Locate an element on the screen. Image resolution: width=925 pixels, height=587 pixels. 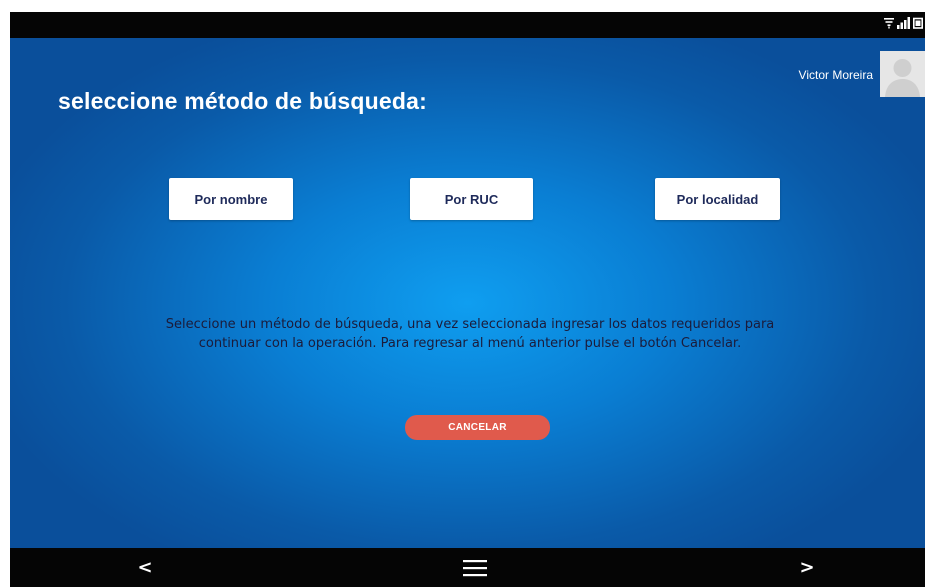
forward-button: > is located at coordinates (807, 567).